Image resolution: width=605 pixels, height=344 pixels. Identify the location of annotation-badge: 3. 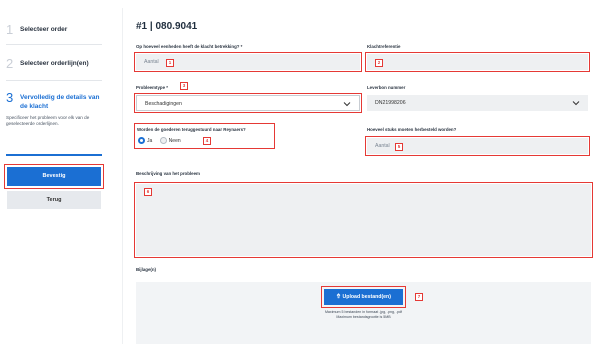
(184, 86).